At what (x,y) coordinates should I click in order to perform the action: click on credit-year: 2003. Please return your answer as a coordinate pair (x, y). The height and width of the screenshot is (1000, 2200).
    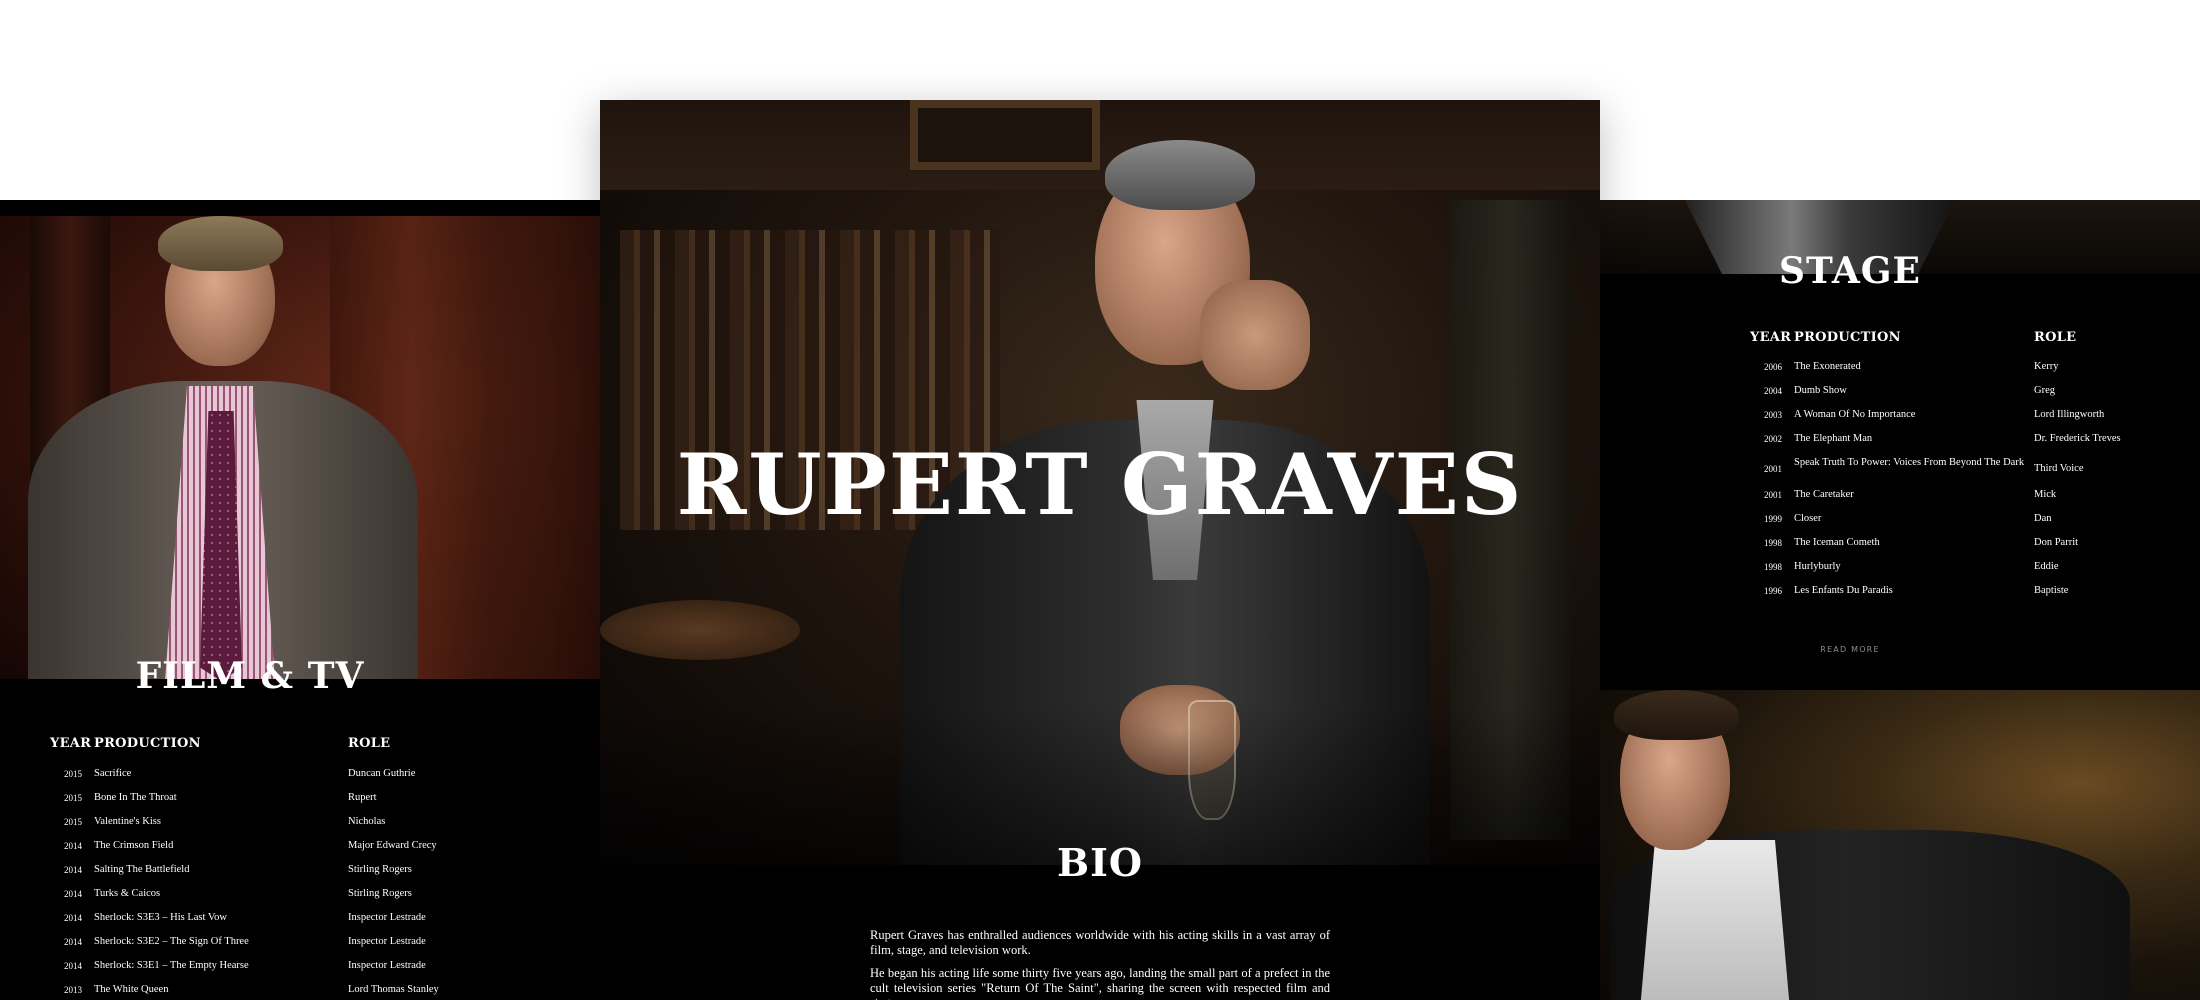
    Looking at the image, I should click on (1773, 415).